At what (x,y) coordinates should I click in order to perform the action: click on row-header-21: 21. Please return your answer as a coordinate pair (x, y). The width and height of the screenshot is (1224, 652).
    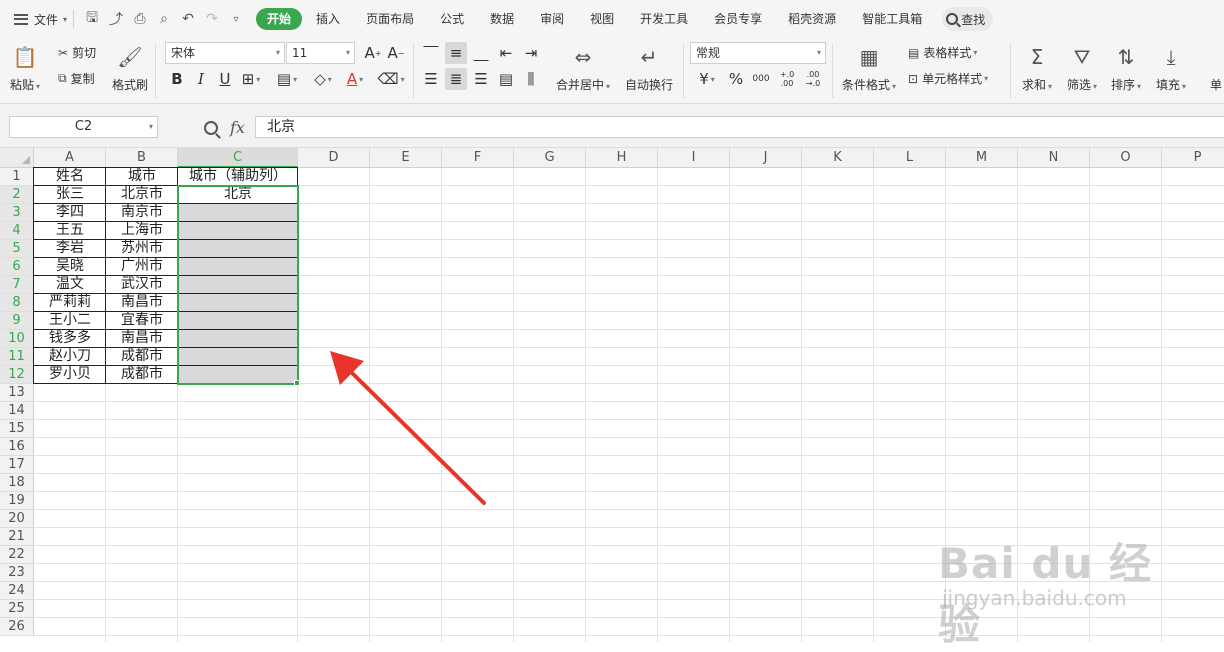
    Looking at the image, I should click on (17, 537).